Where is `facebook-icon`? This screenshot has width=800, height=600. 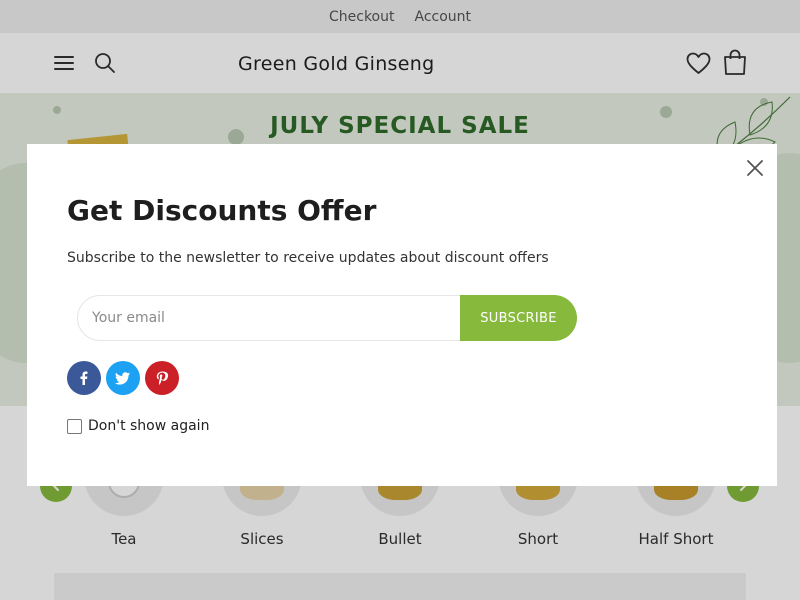 facebook-icon is located at coordinates (84, 378).